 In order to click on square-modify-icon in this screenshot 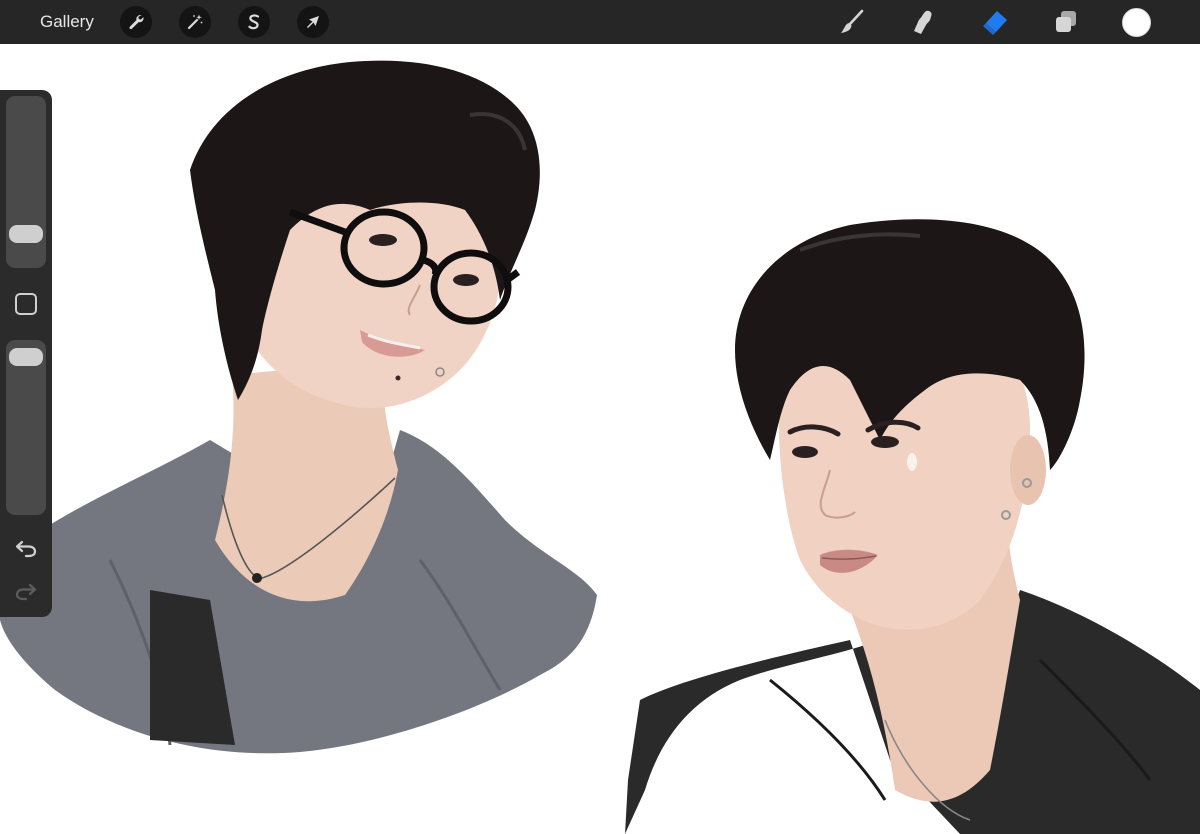, I will do `click(26, 304)`.